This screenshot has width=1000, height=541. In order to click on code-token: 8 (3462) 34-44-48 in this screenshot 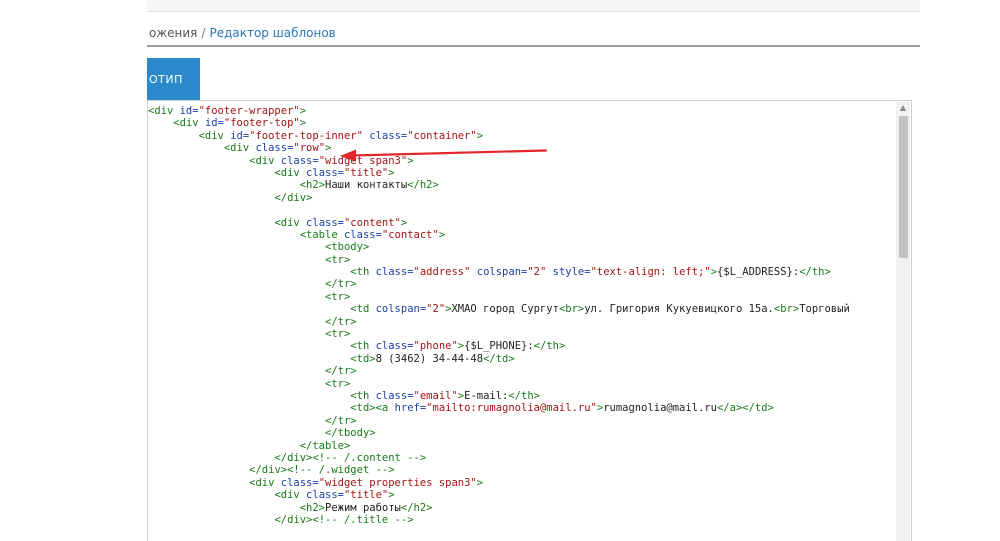, I will do `click(429, 358)`.